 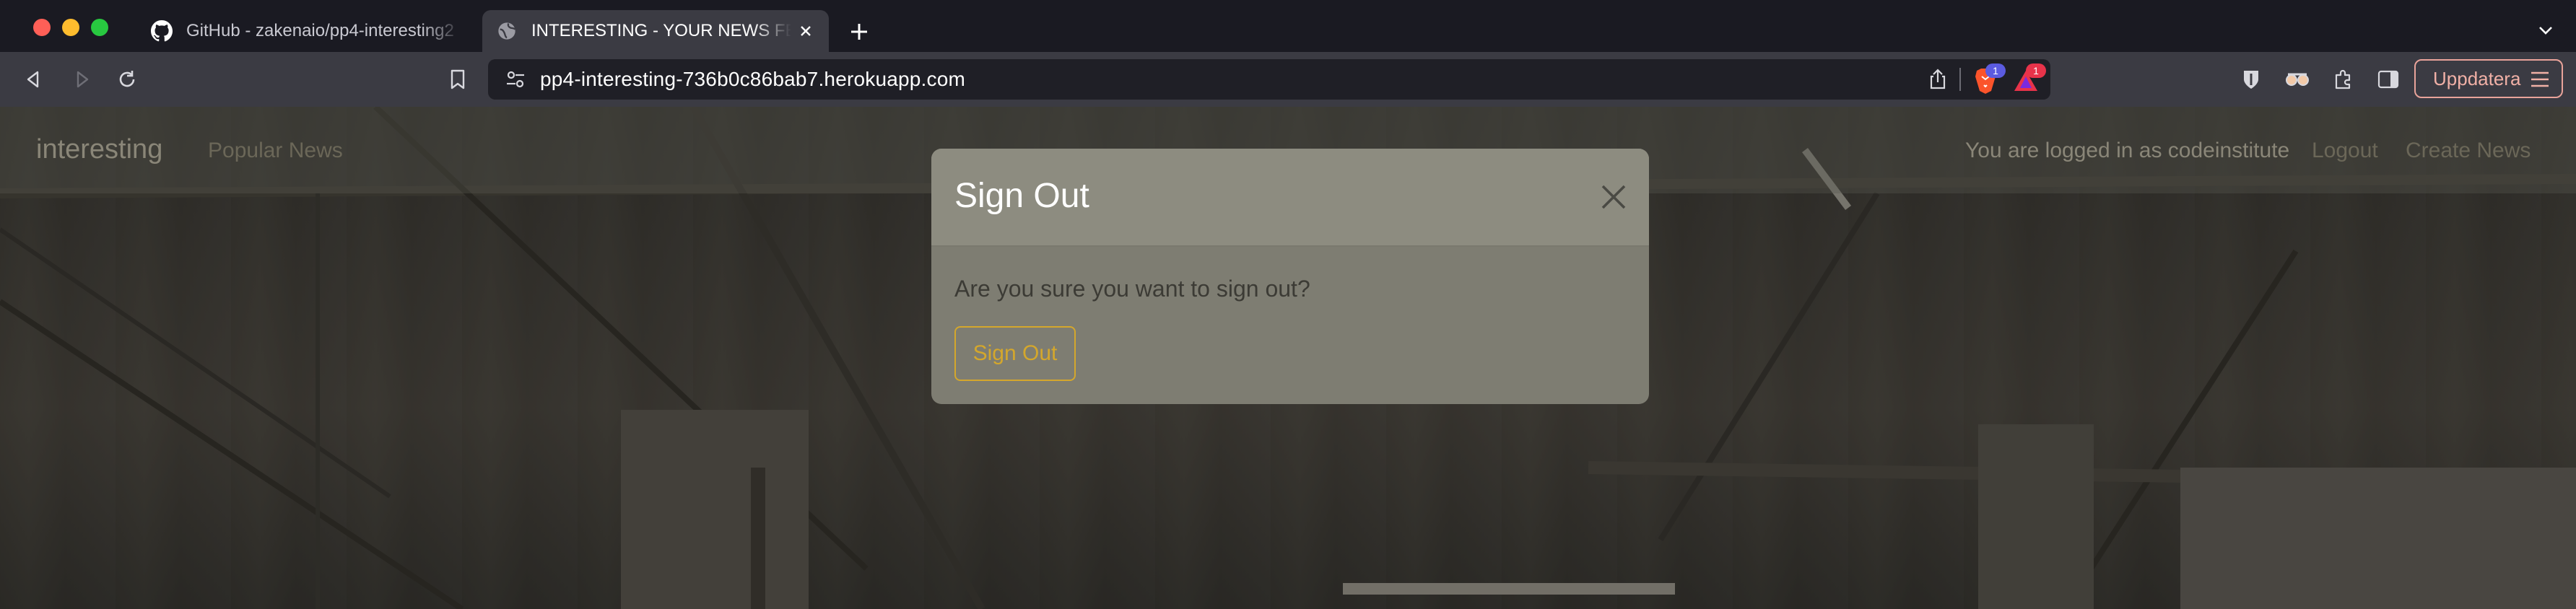 I want to click on menu-icon, so click(x=2540, y=82).